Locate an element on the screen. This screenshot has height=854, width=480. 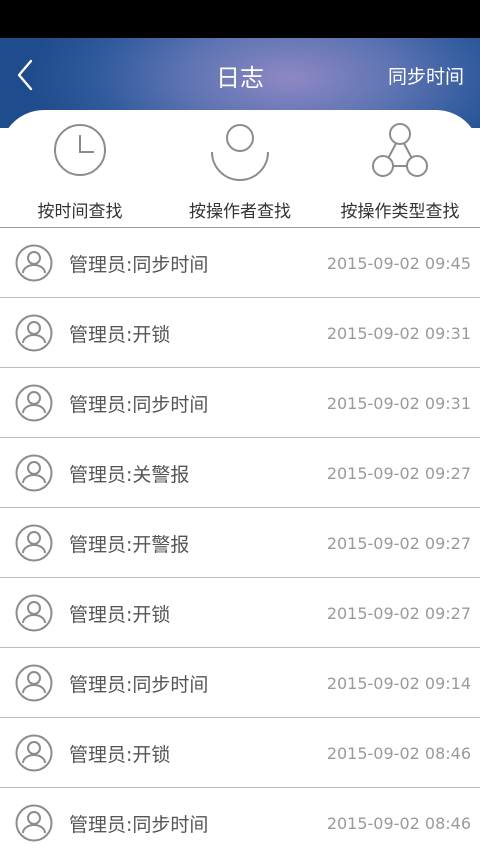
clock-icon is located at coordinates (80, 150).